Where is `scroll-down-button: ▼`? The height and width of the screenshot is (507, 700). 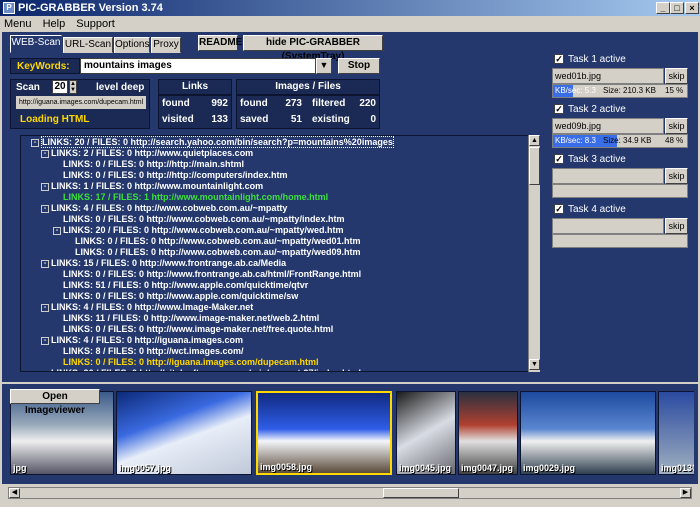
scroll-down-button: ▼ is located at coordinates (534, 364).